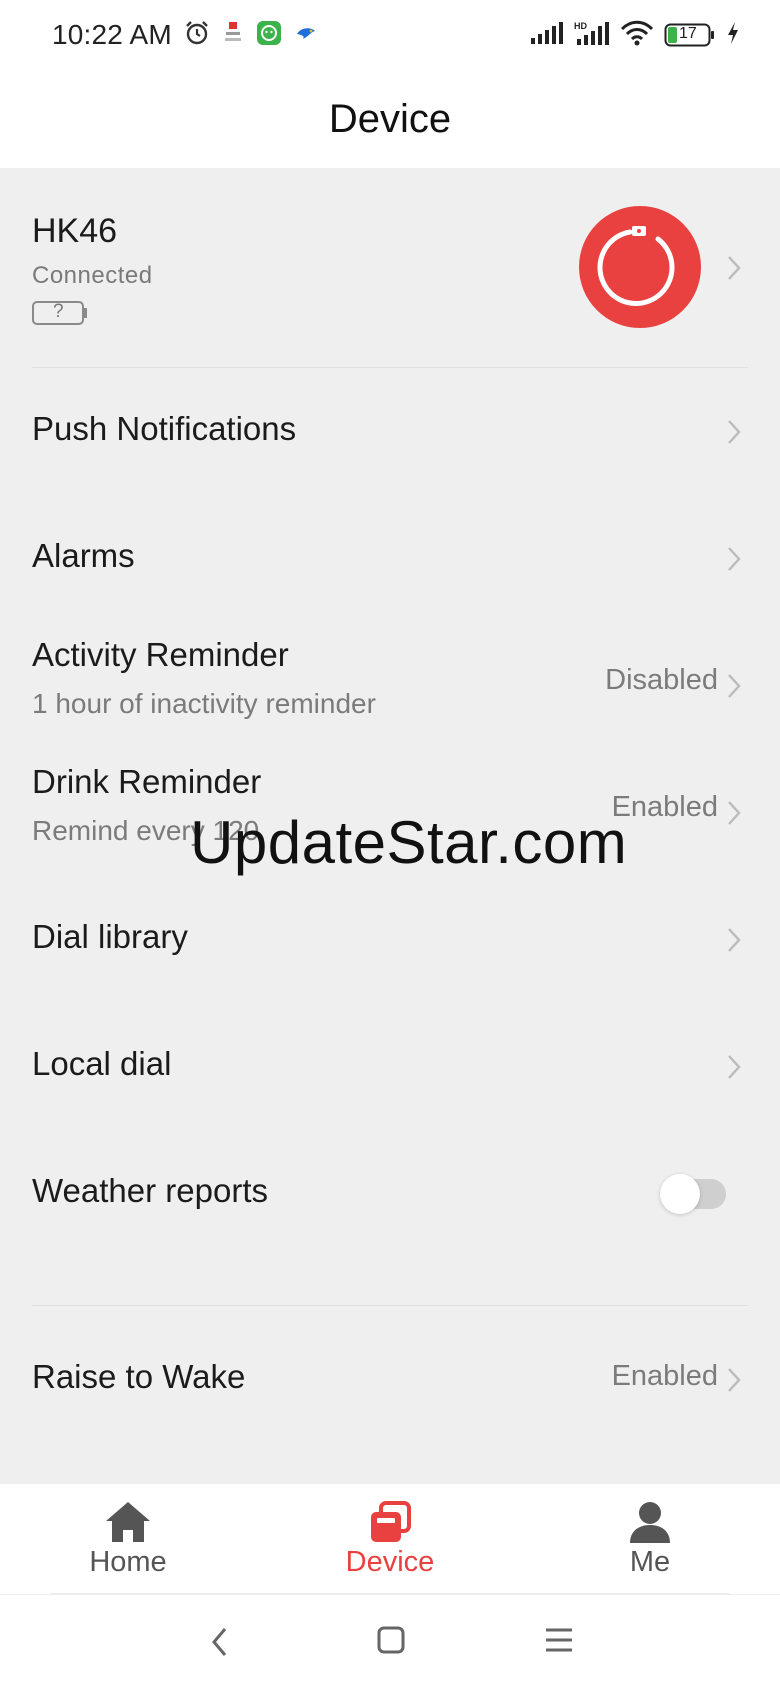 The width and height of the screenshot is (780, 1690). What do you see at coordinates (306, 35) in the screenshot?
I see `bird-app-icon` at bounding box center [306, 35].